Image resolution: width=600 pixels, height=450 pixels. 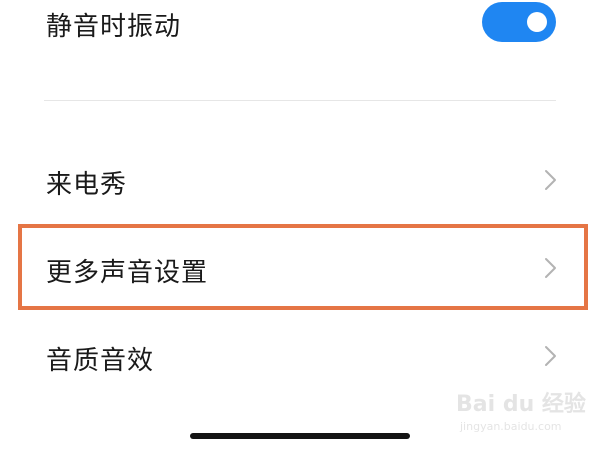 I want to click on caller-show-row: 来电秀, so click(x=300, y=180).